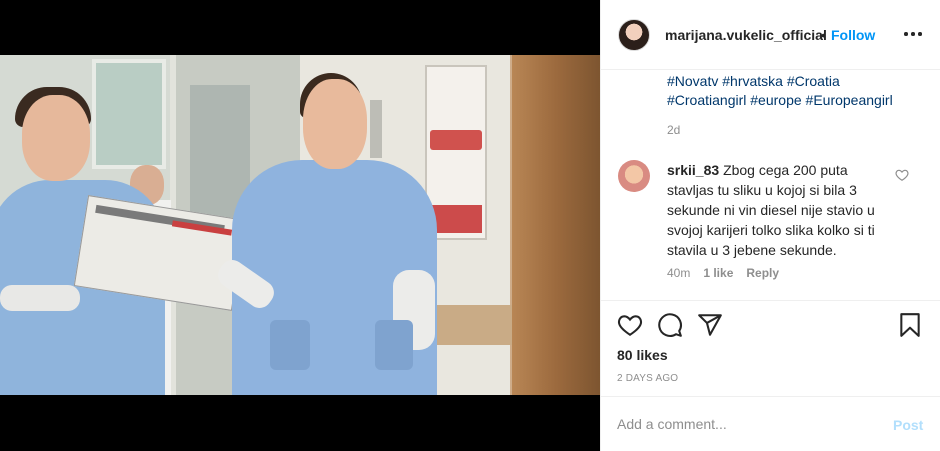  What do you see at coordinates (56, 138) in the screenshot?
I see `nurse-left-head` at bounding box center [56, 138].